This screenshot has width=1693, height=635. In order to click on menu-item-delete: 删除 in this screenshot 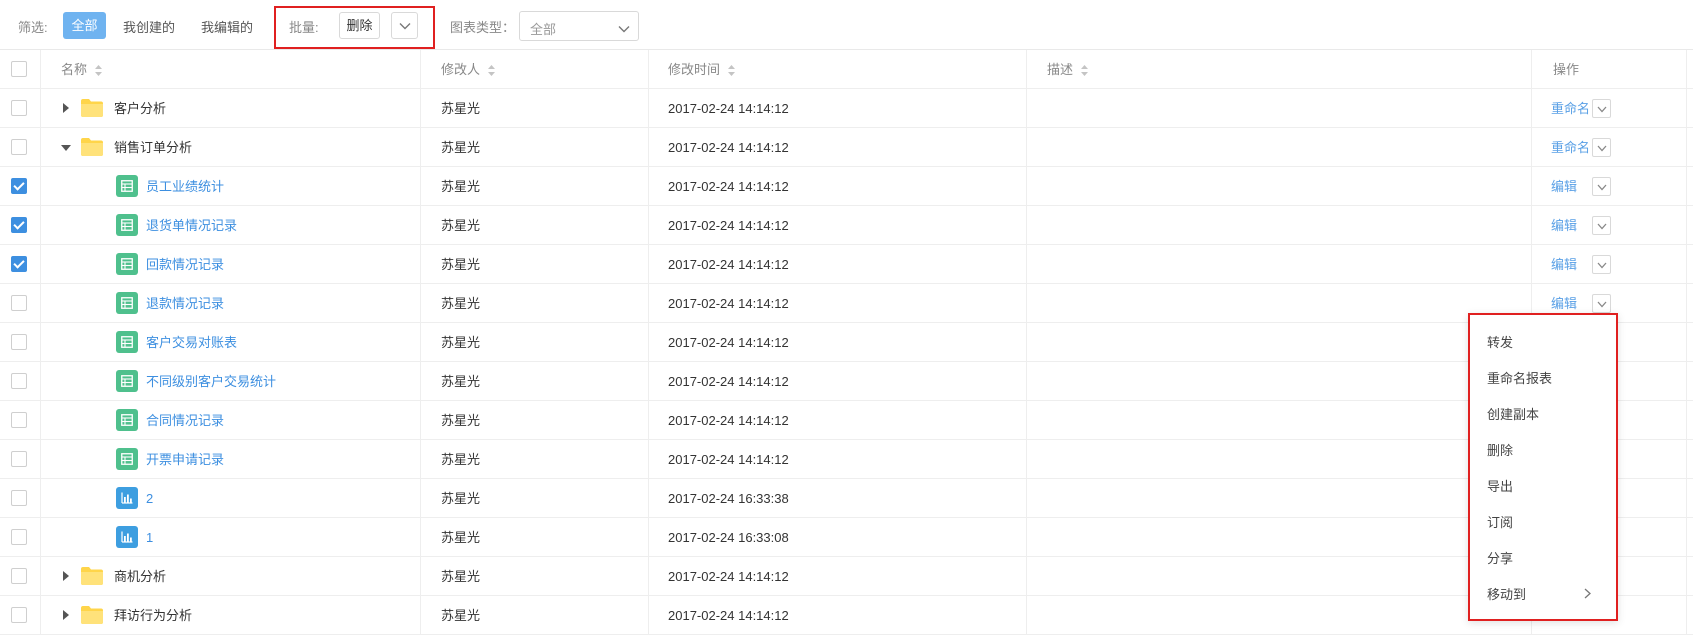, I will do `click(1547, 451)`.